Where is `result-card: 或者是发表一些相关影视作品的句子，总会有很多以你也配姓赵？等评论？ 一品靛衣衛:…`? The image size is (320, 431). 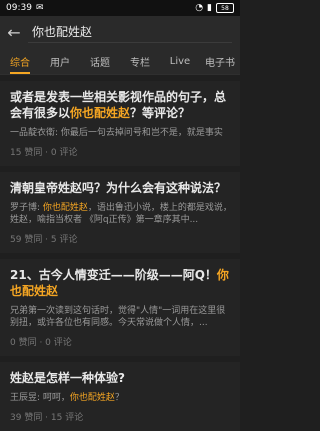 result-card: 或者是发表一些相关影视作品的句子，总会有很多以你也配姓赵？等评论？ 一品靛衣衛:… is located at coordinates (120, 123).